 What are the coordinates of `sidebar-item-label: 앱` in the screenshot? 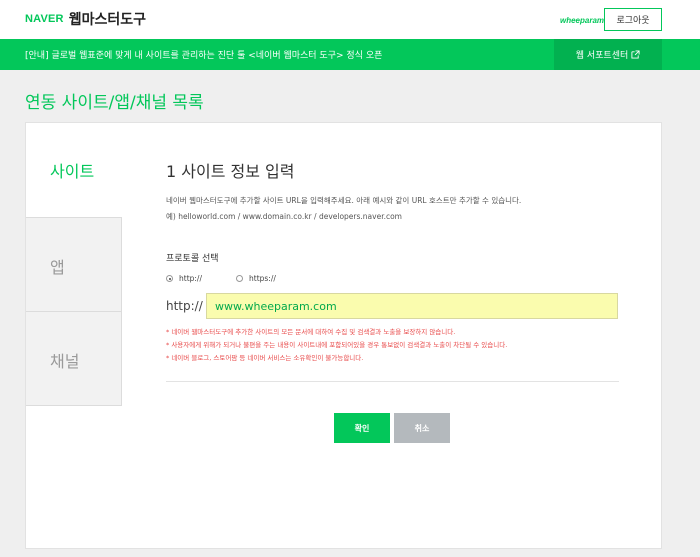 It's located at (57, 267).